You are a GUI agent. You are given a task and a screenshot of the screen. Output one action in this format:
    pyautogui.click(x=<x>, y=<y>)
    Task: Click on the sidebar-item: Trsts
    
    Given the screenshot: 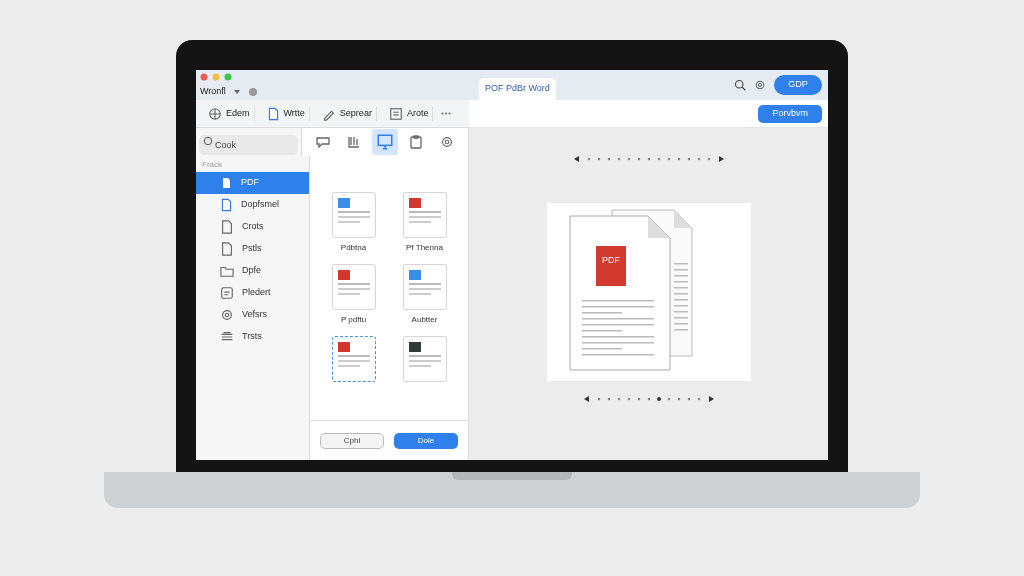 What is the action you would take?
    pyautogui.click(x=252, y=337)
    